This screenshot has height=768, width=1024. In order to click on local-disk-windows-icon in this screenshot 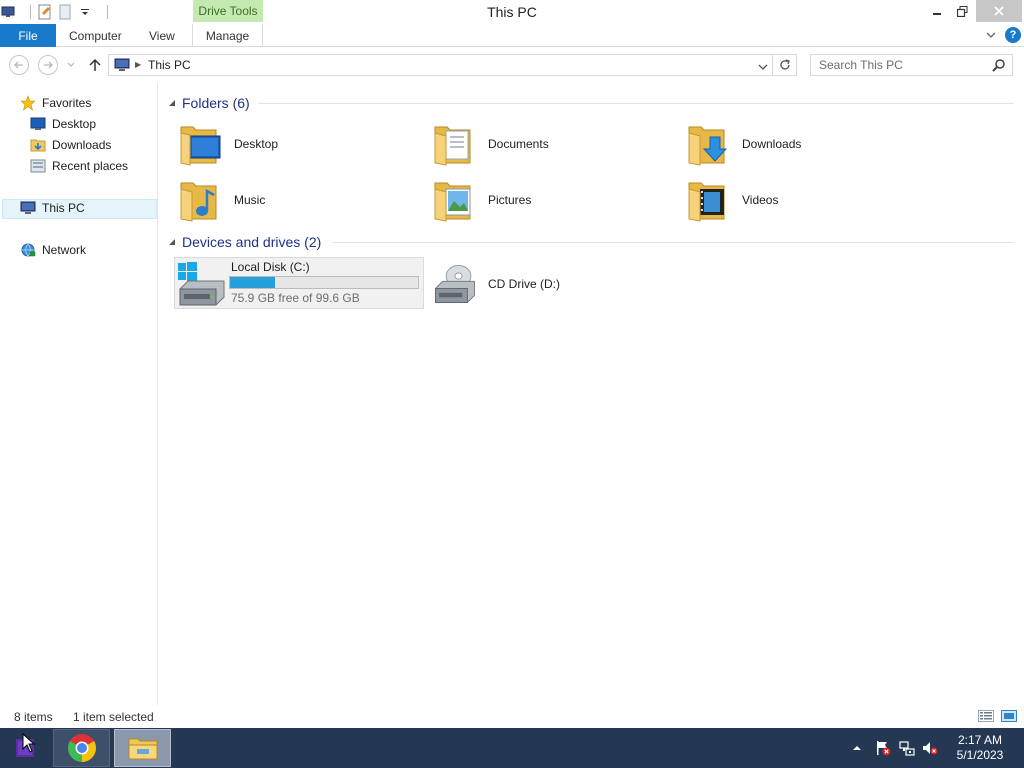, I will do `click(202, 285)`.